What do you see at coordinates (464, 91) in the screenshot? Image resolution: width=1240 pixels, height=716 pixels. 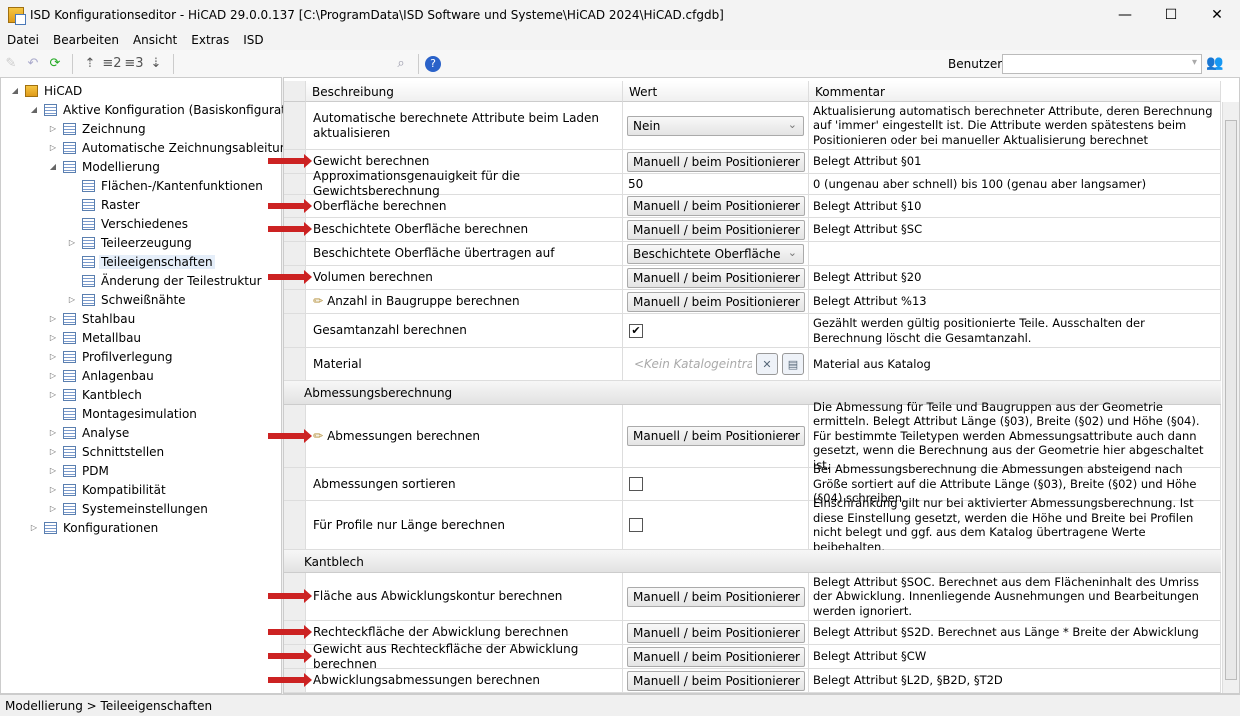 I see `column-header-beschreibung: Beschreibung` at bounding box center [464, 91].